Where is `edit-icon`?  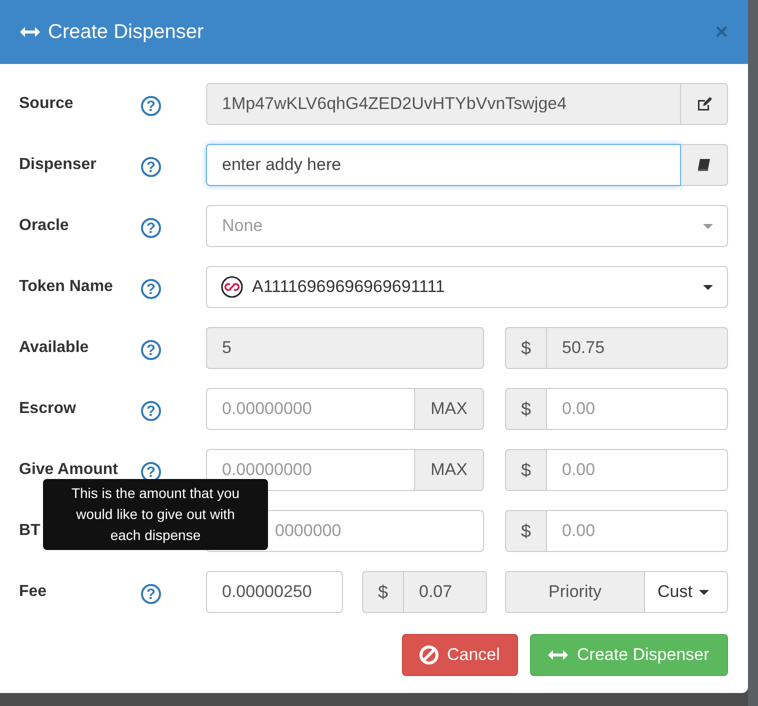
edit-icon is located at coordinates (704, 104).